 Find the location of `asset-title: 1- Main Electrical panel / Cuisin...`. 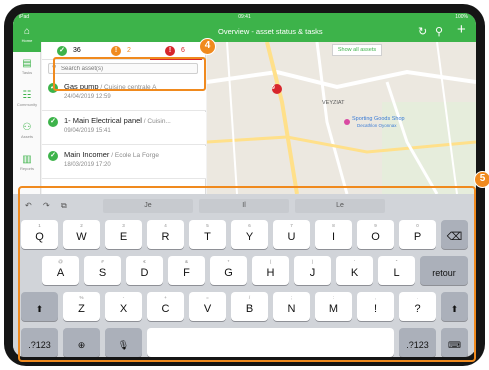

asset-title: 1- Main Electrical panel / Cuisin... is located at coordinates (117, 121).